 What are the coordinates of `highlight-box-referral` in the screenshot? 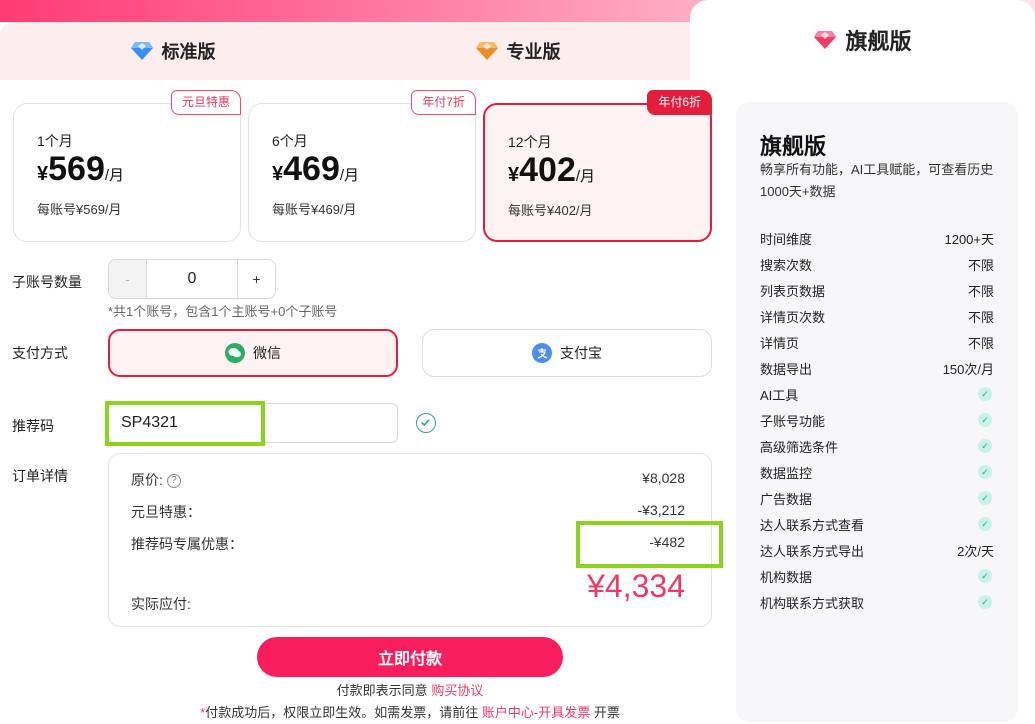 It's located at (185, 423).